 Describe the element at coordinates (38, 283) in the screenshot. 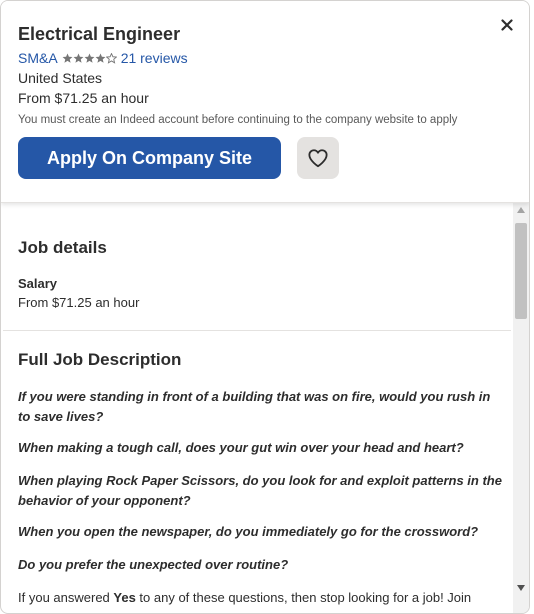

I see `salary-label: Salary` at that location.